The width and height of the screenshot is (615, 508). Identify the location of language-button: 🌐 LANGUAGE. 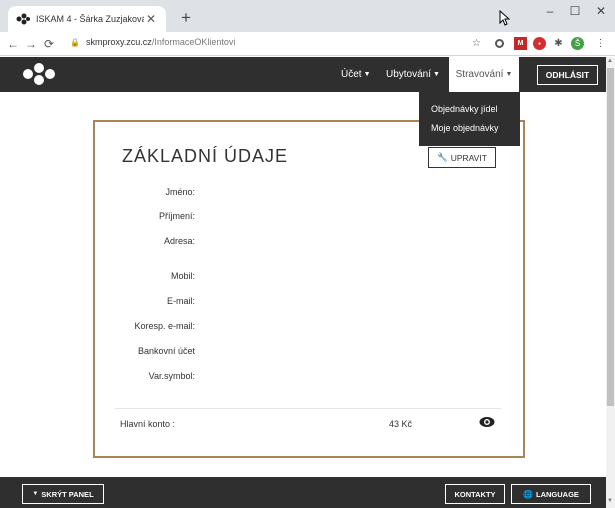
(551, 494).